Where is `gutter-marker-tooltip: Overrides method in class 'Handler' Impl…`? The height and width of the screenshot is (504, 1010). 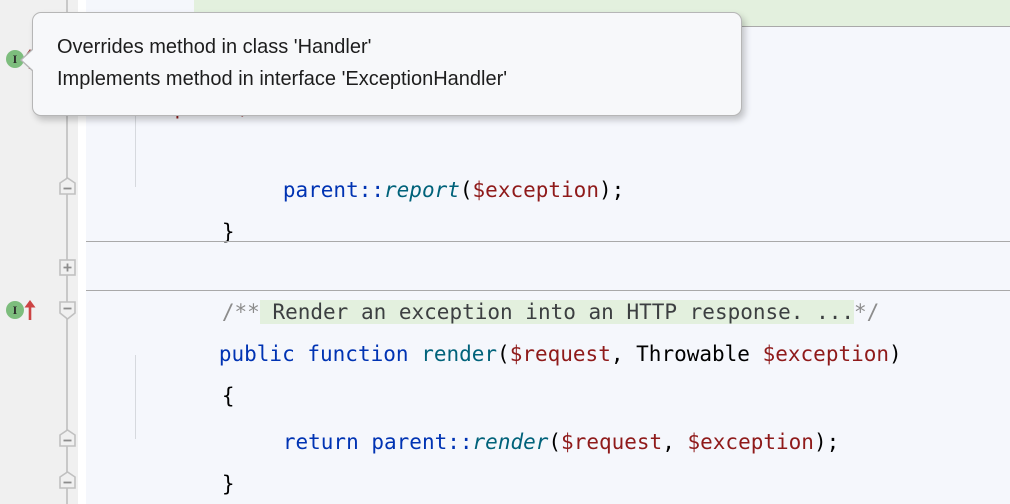
gutter-marker-tooltip: Overrides method in class 'Handler' Impl… is located at coordinates (381, 64).